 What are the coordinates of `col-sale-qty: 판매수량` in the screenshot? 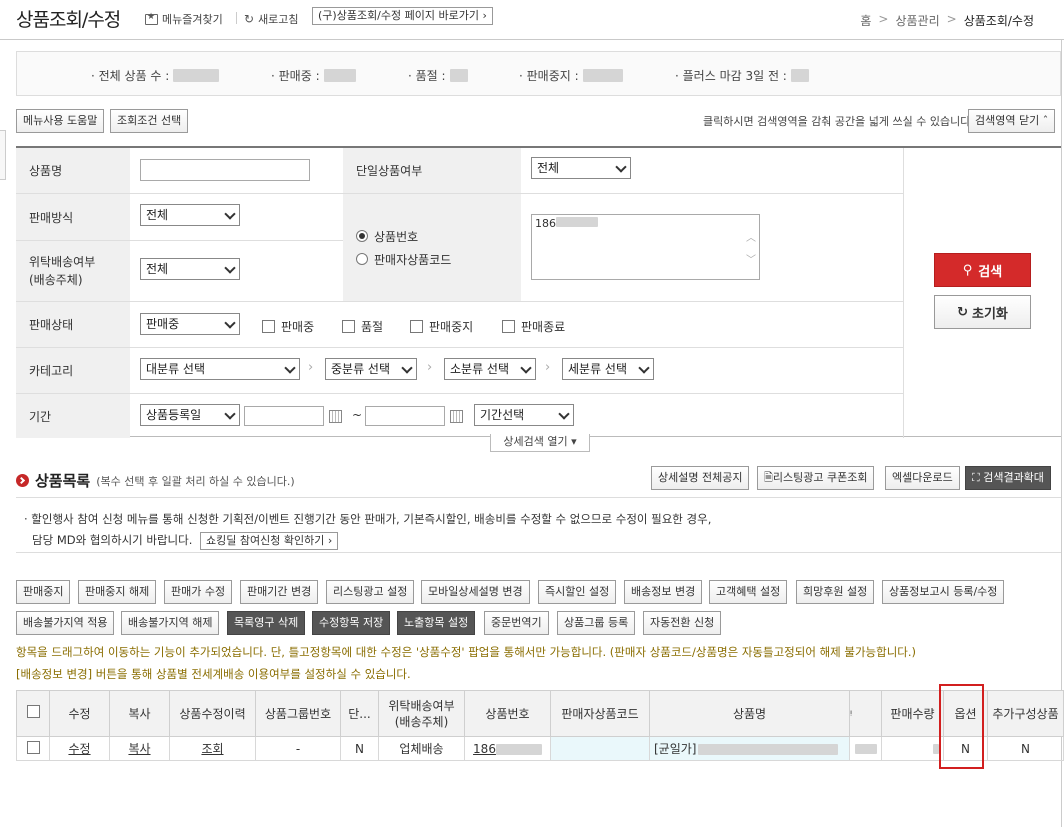 It's located at (912, 713).